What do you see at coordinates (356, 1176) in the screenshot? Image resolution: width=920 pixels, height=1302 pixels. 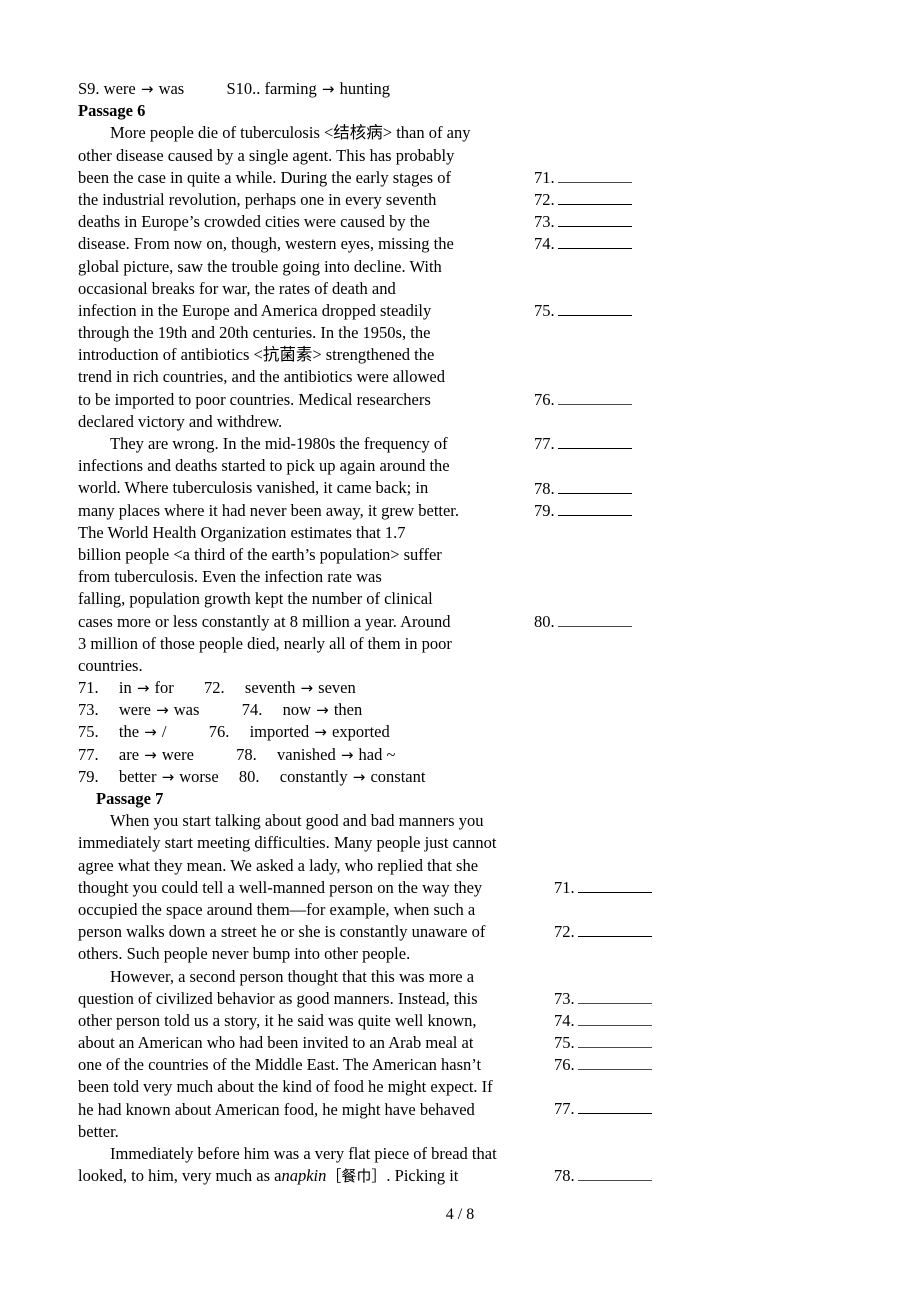 I see `napkin-gloss: ［餐巾］` at bounding box center [356, 1176].